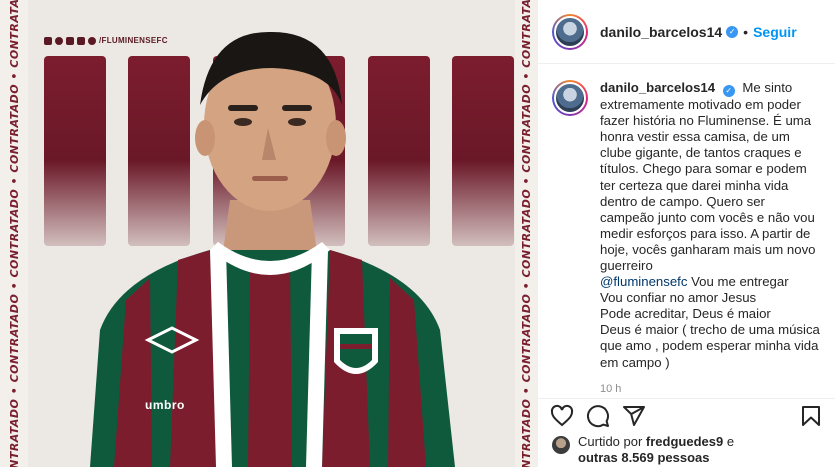  What do you see at coordinates (811, 416) in the screenshot?
I see `bookmark-icon` at bounding box center [811, 416].